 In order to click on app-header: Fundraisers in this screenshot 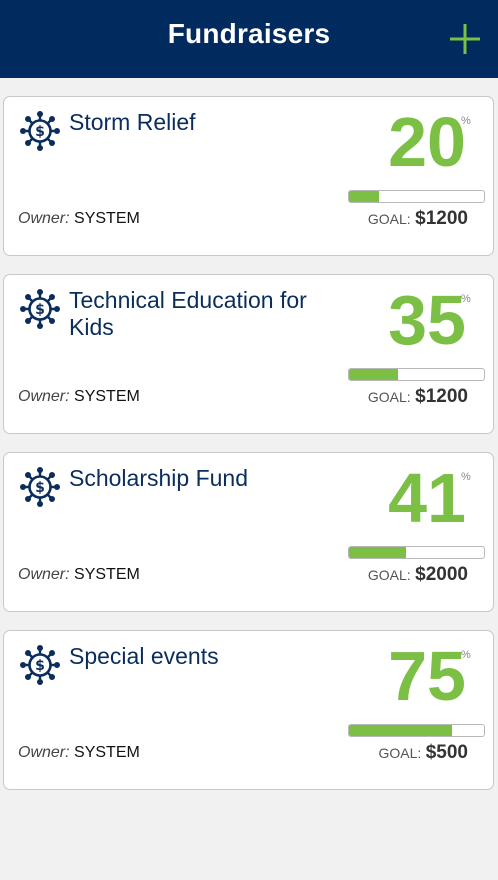, I will do `click(249, 39)`.